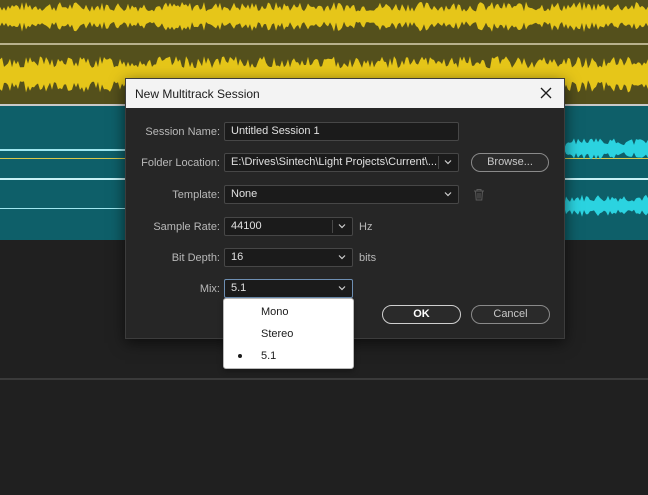 The height and width of the screenshot is (495, 648). What do you see at coordinates (186, 227) in the screenshot?
I see `sample-rate-label: Sample Rate:` at bounding box center [186, 227].